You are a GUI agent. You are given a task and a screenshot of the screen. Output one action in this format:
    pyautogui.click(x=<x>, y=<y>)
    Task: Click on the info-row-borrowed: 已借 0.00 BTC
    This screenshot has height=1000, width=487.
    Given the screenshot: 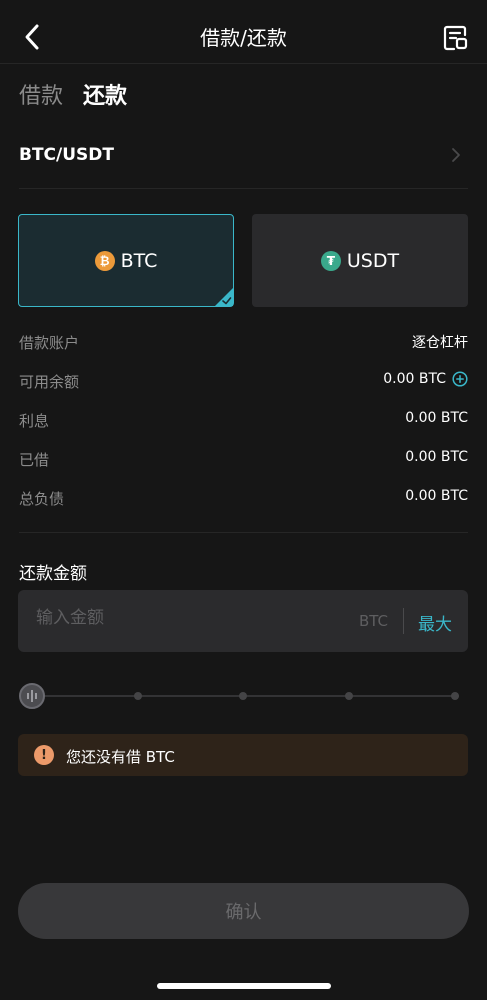 What is the action you would take?
    pyautogui.click(x=243, y=460)
    